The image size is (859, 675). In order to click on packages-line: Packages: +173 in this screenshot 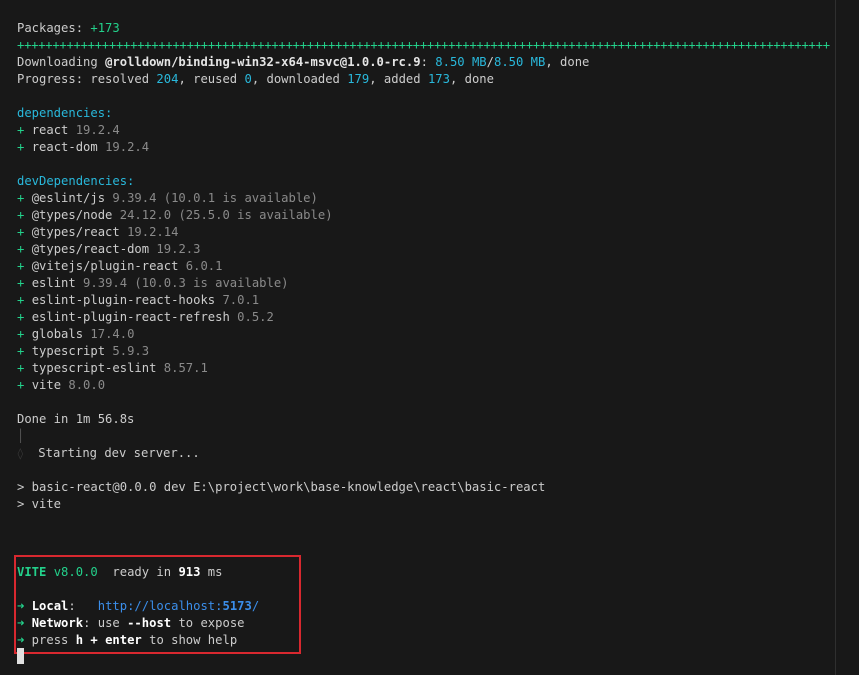, I will do `click(438, 28)`.